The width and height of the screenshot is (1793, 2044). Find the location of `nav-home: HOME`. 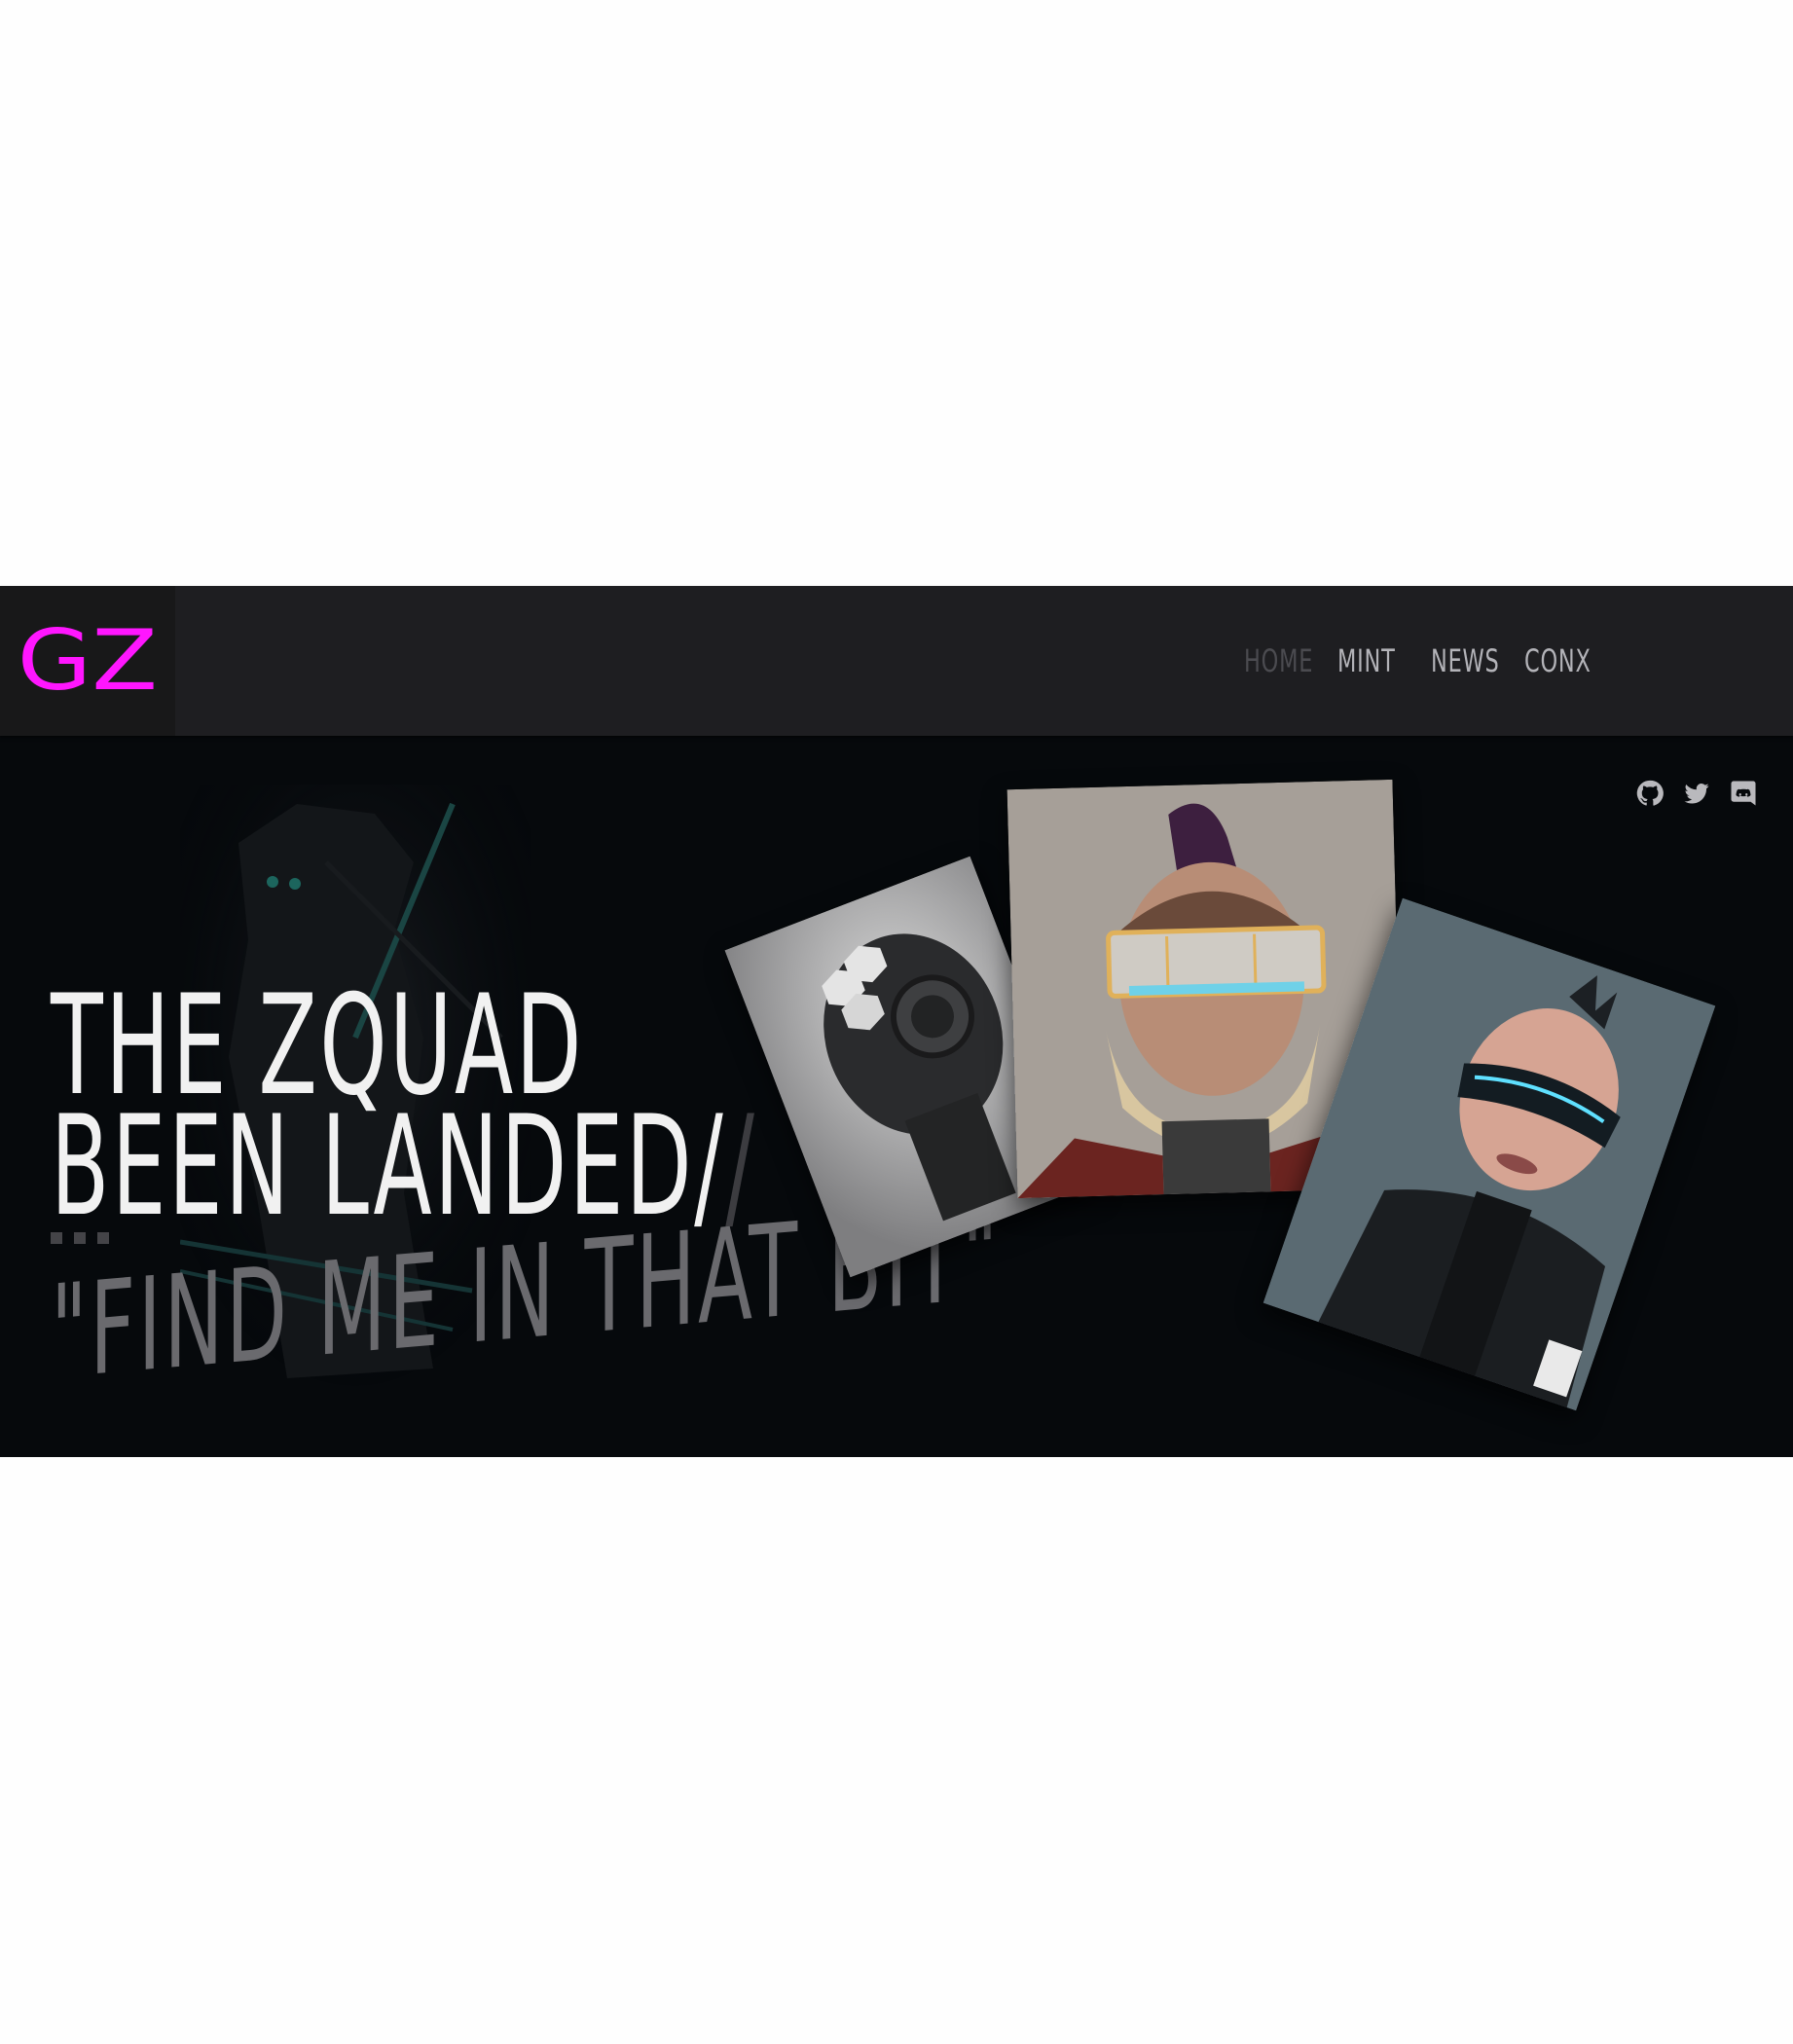

nav-home: HOME is located at coordinates (1278, 661).